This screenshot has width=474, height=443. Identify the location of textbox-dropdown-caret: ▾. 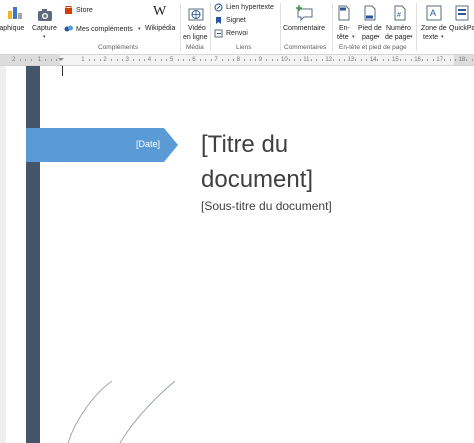
(442, 37).